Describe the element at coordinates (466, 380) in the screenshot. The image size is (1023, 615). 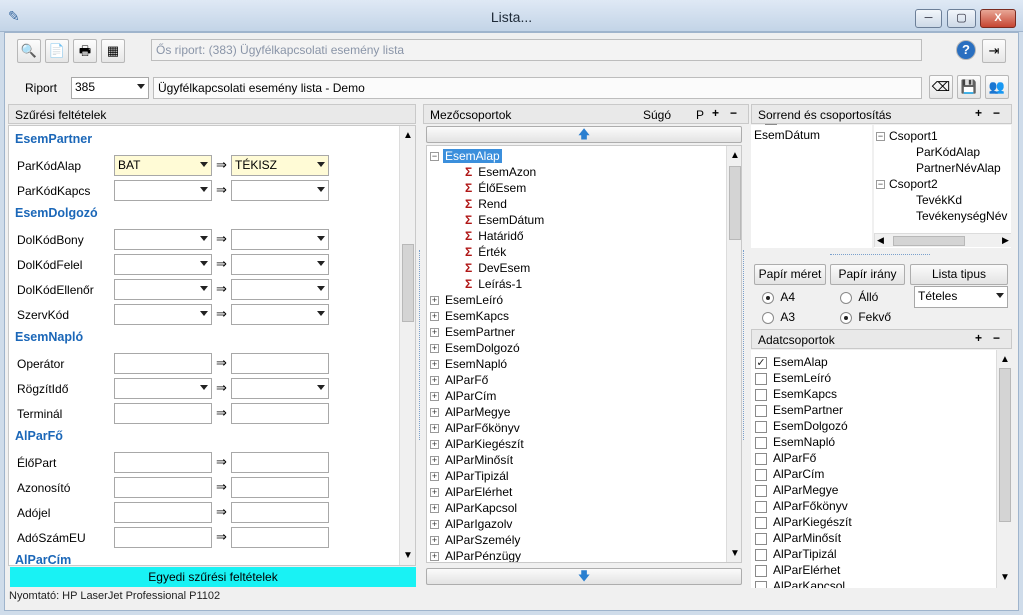
I see `tree-group-label: AlParFő` at that location.